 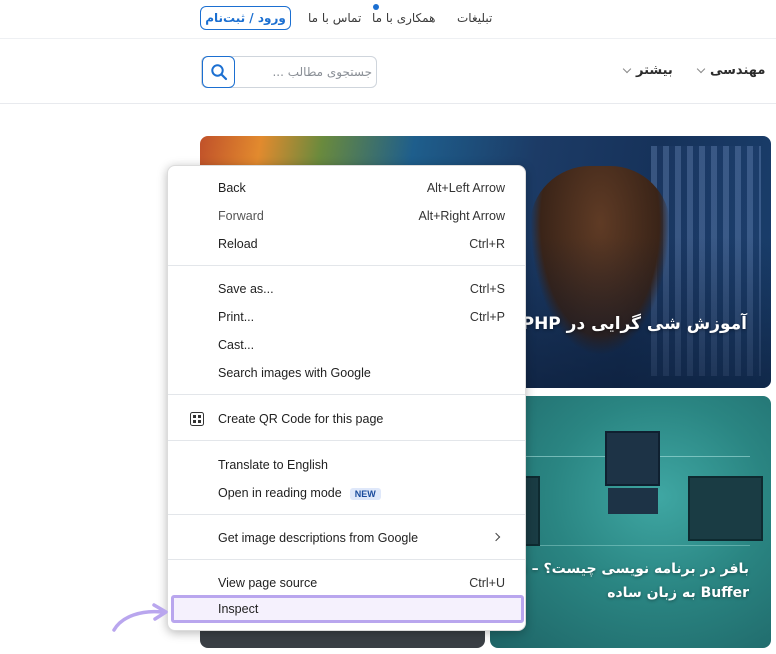 I want to click on menu-item-label: View page source, so click(x=268, y=583).